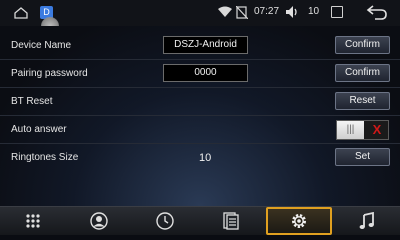 Image resolution: width=400 pixels, height=240 pixels. Describe the element at coordinates (242, 12) in the screenshot. I see `no-sim-icon` at that location.